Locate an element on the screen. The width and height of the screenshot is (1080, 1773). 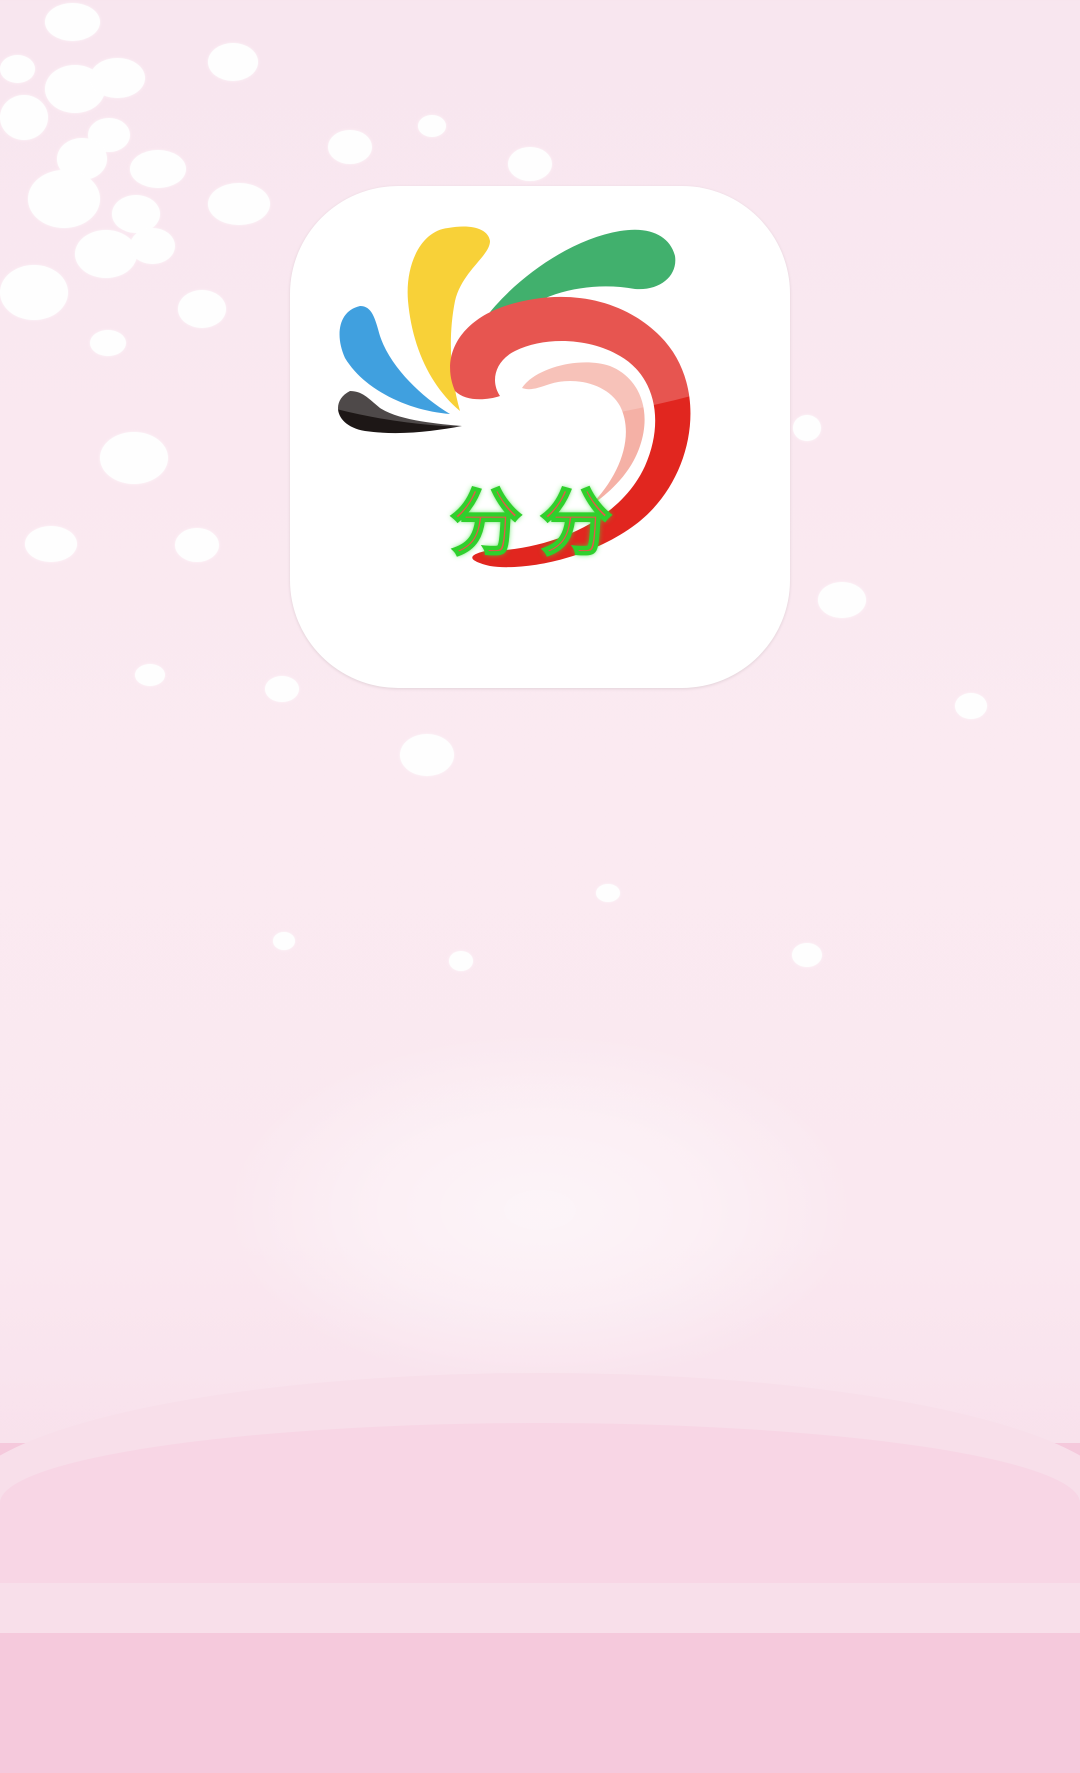
app-name-label: 分分 is located at coordinates (539, 523).